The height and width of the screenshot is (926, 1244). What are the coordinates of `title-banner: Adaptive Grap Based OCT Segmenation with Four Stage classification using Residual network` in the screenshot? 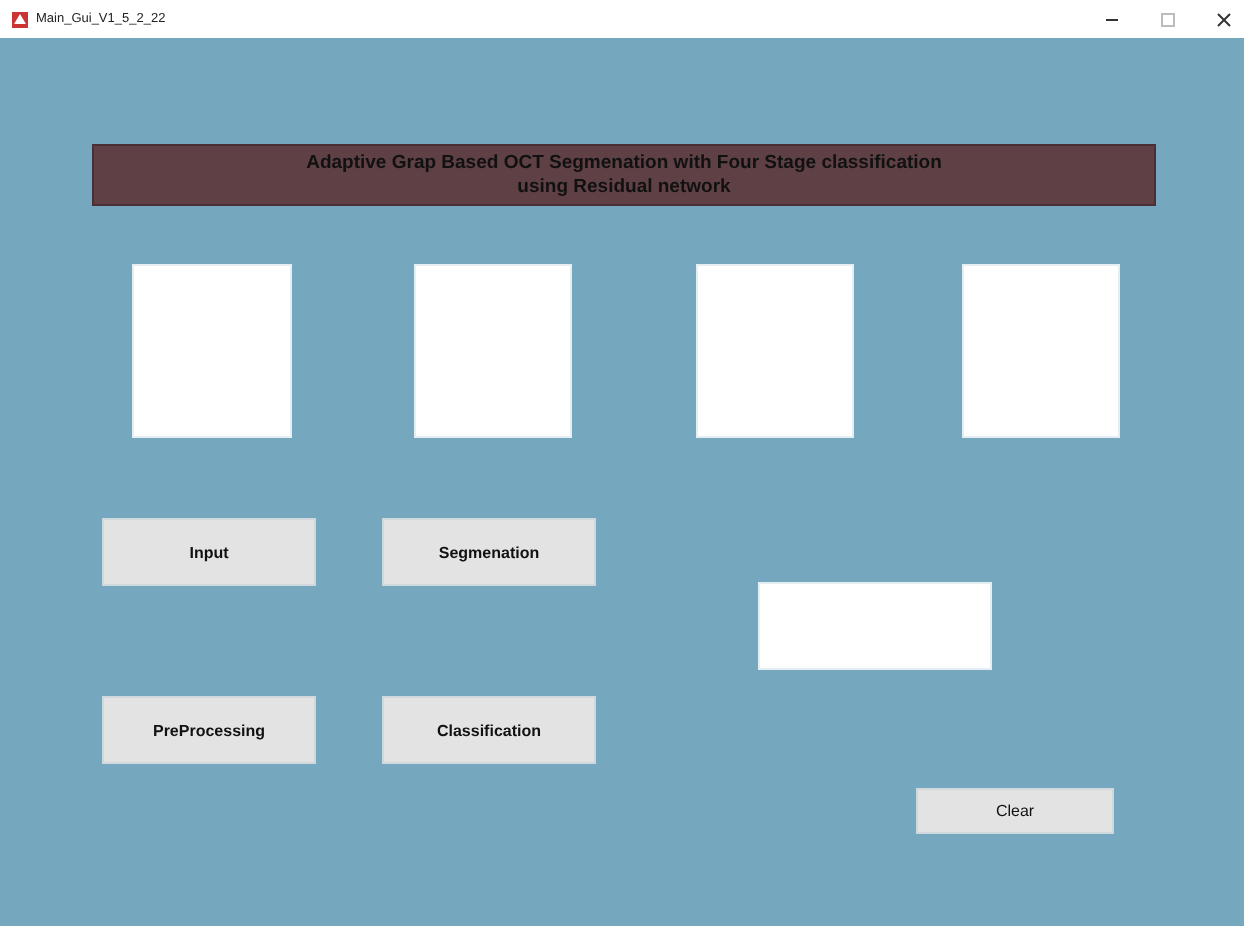 It's located at (624, 175).